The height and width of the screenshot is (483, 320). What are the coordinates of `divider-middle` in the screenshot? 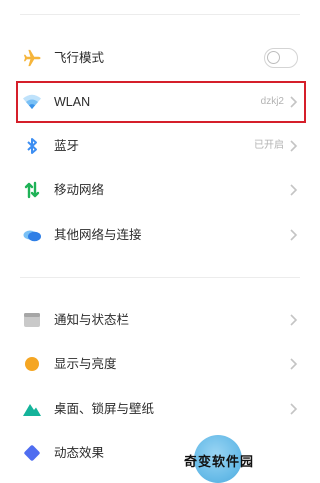 It's located at (160, 277).